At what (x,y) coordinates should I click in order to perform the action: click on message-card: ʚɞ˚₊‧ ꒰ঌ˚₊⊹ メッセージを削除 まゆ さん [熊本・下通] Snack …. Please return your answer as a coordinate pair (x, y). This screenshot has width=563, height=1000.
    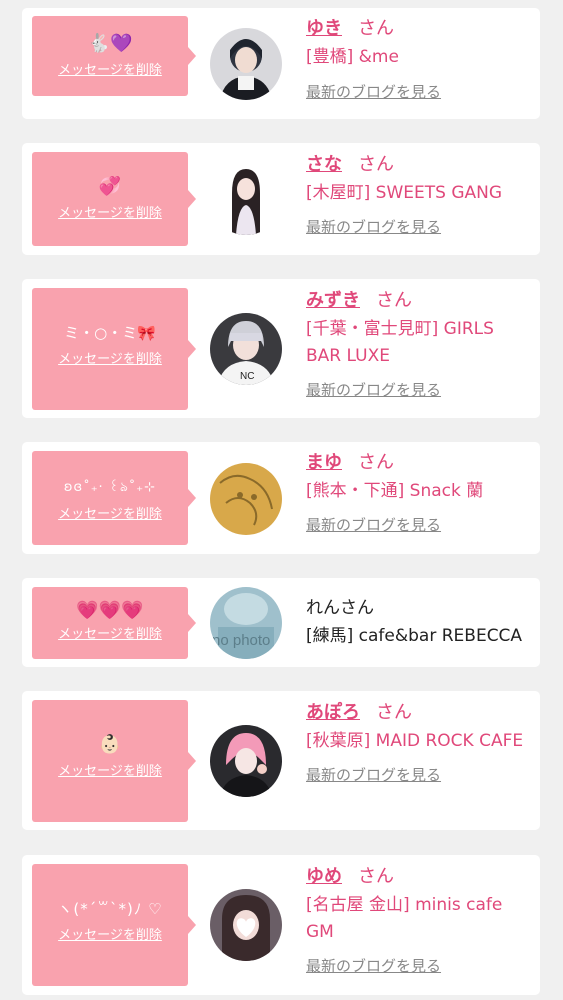
    Looking at the image, I should click on (281, 498).